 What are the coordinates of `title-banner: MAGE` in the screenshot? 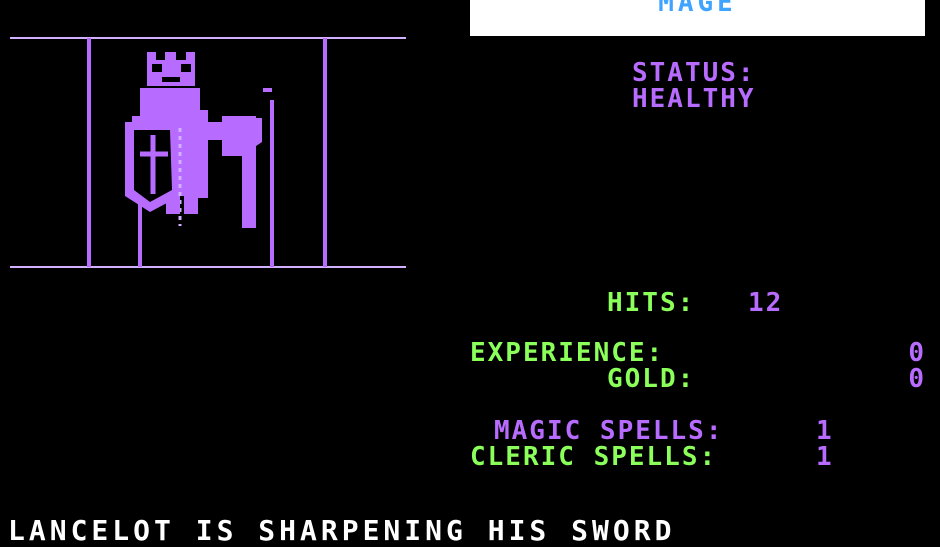 It's located at (697, 18).